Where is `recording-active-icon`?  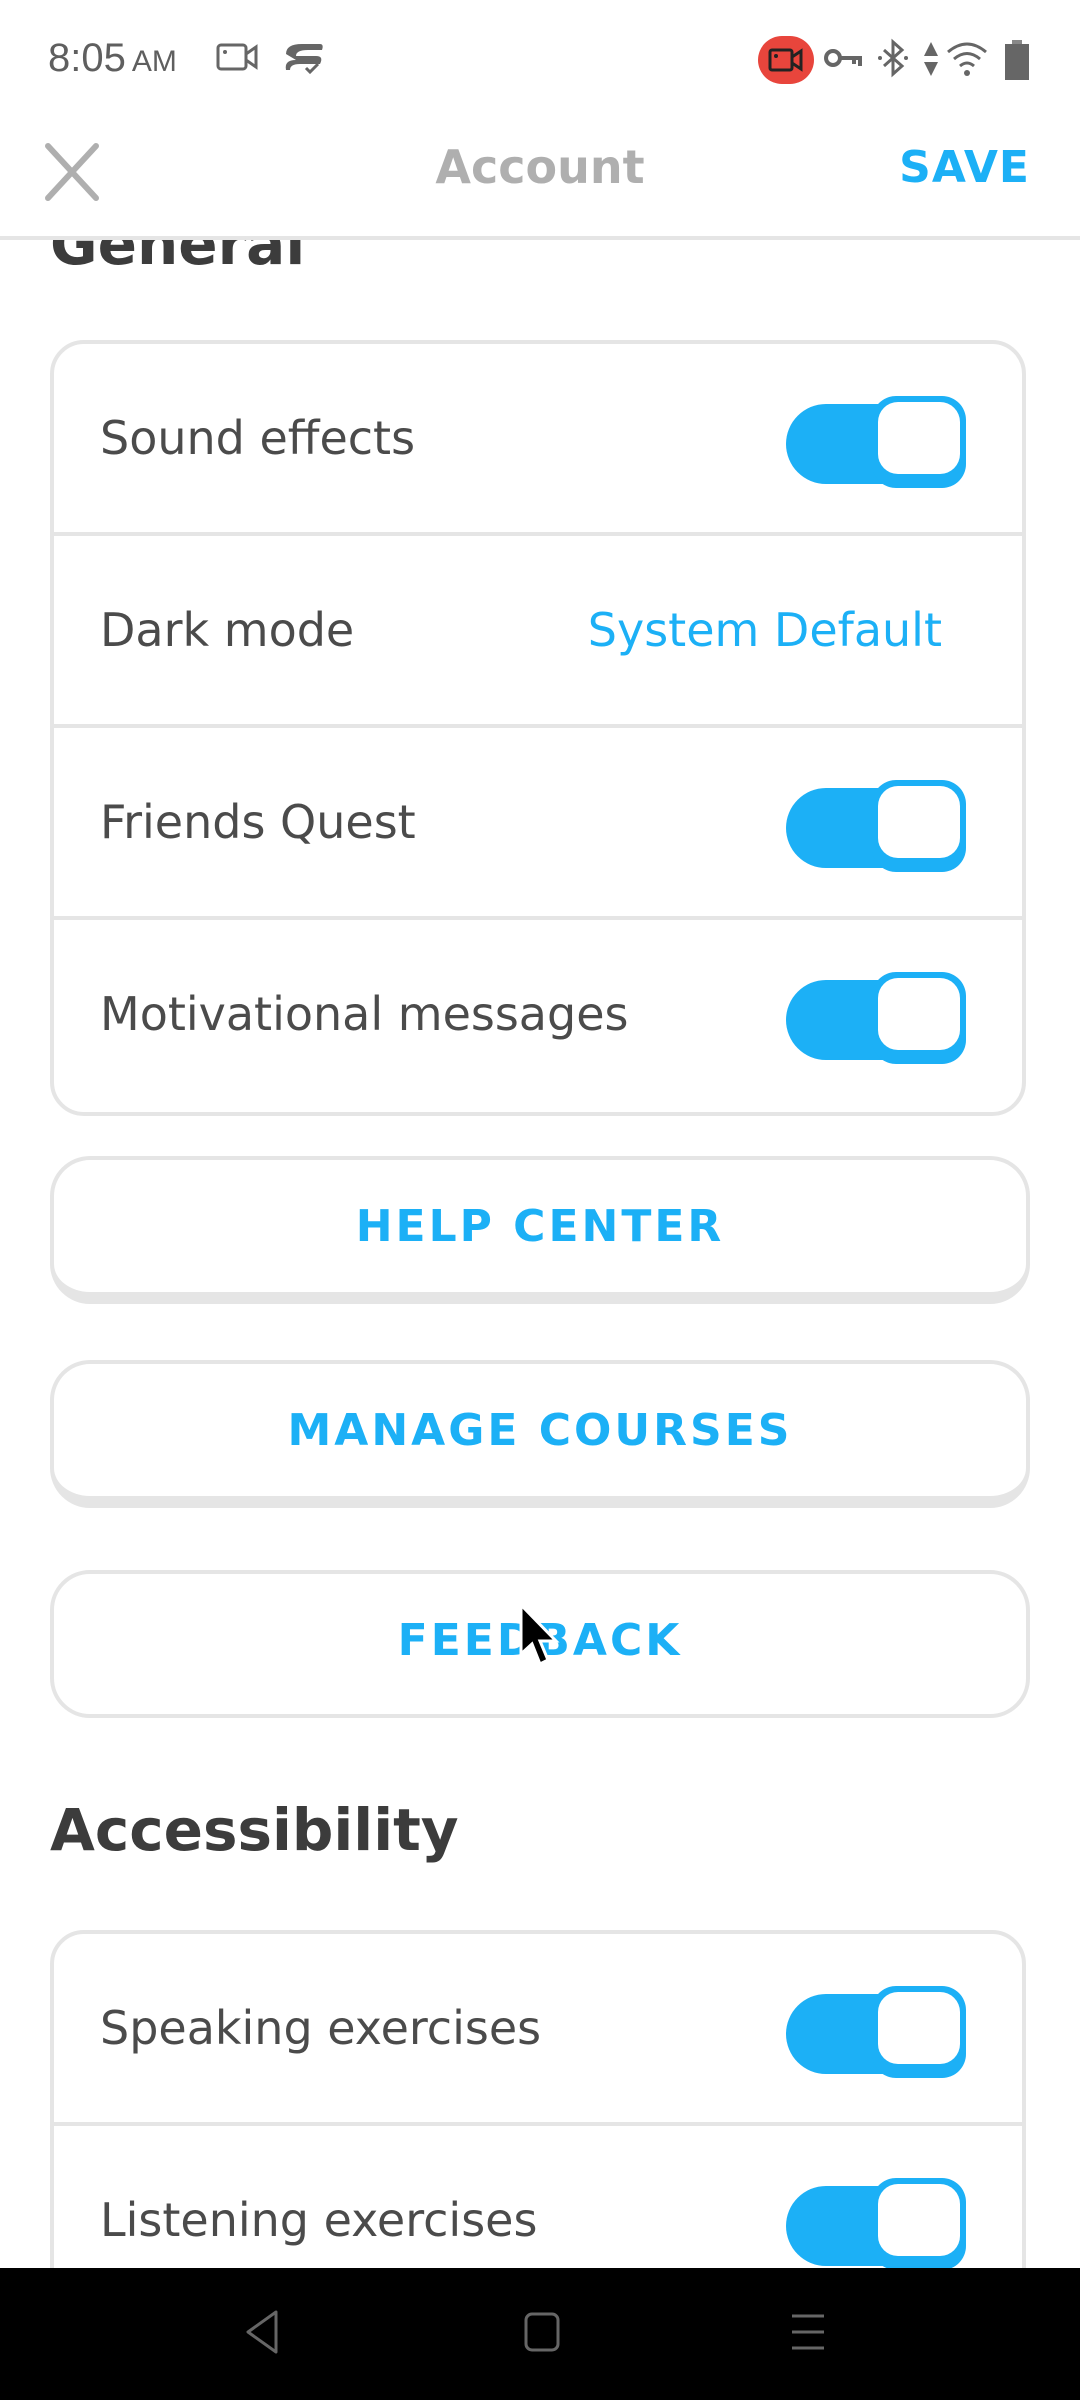
recording-active-icon is located at coordinates (786, 60).